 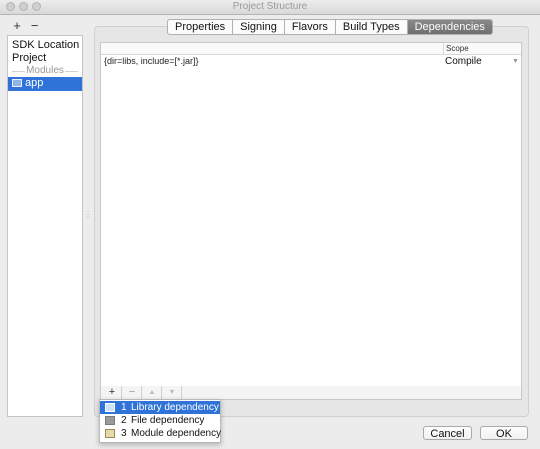 I want to click on menu-item-number: 3, so click(x=124, y=433).